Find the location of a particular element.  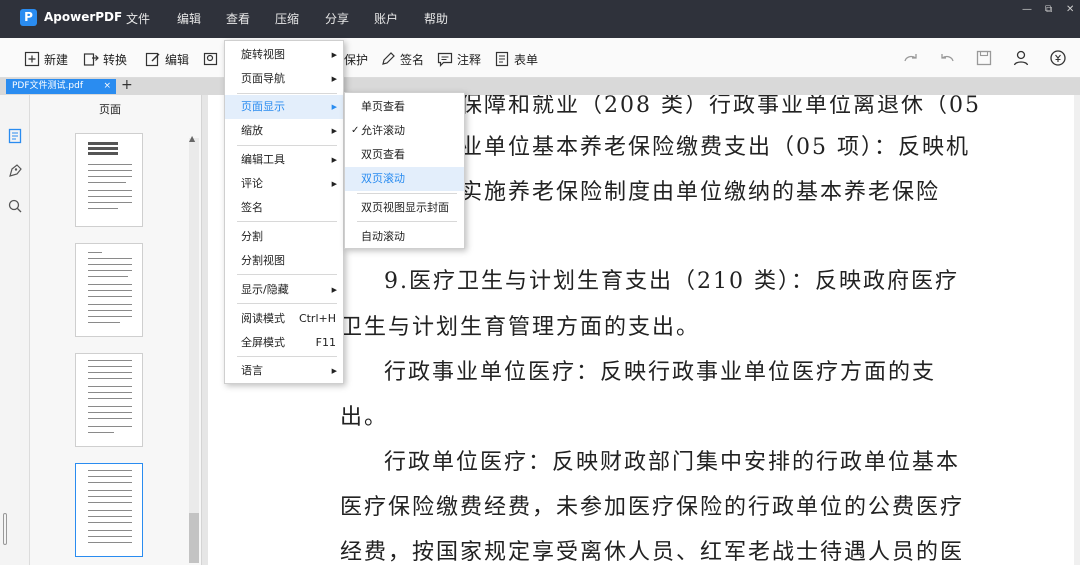

new-button: 新建 is located at coordinates (46, 59).